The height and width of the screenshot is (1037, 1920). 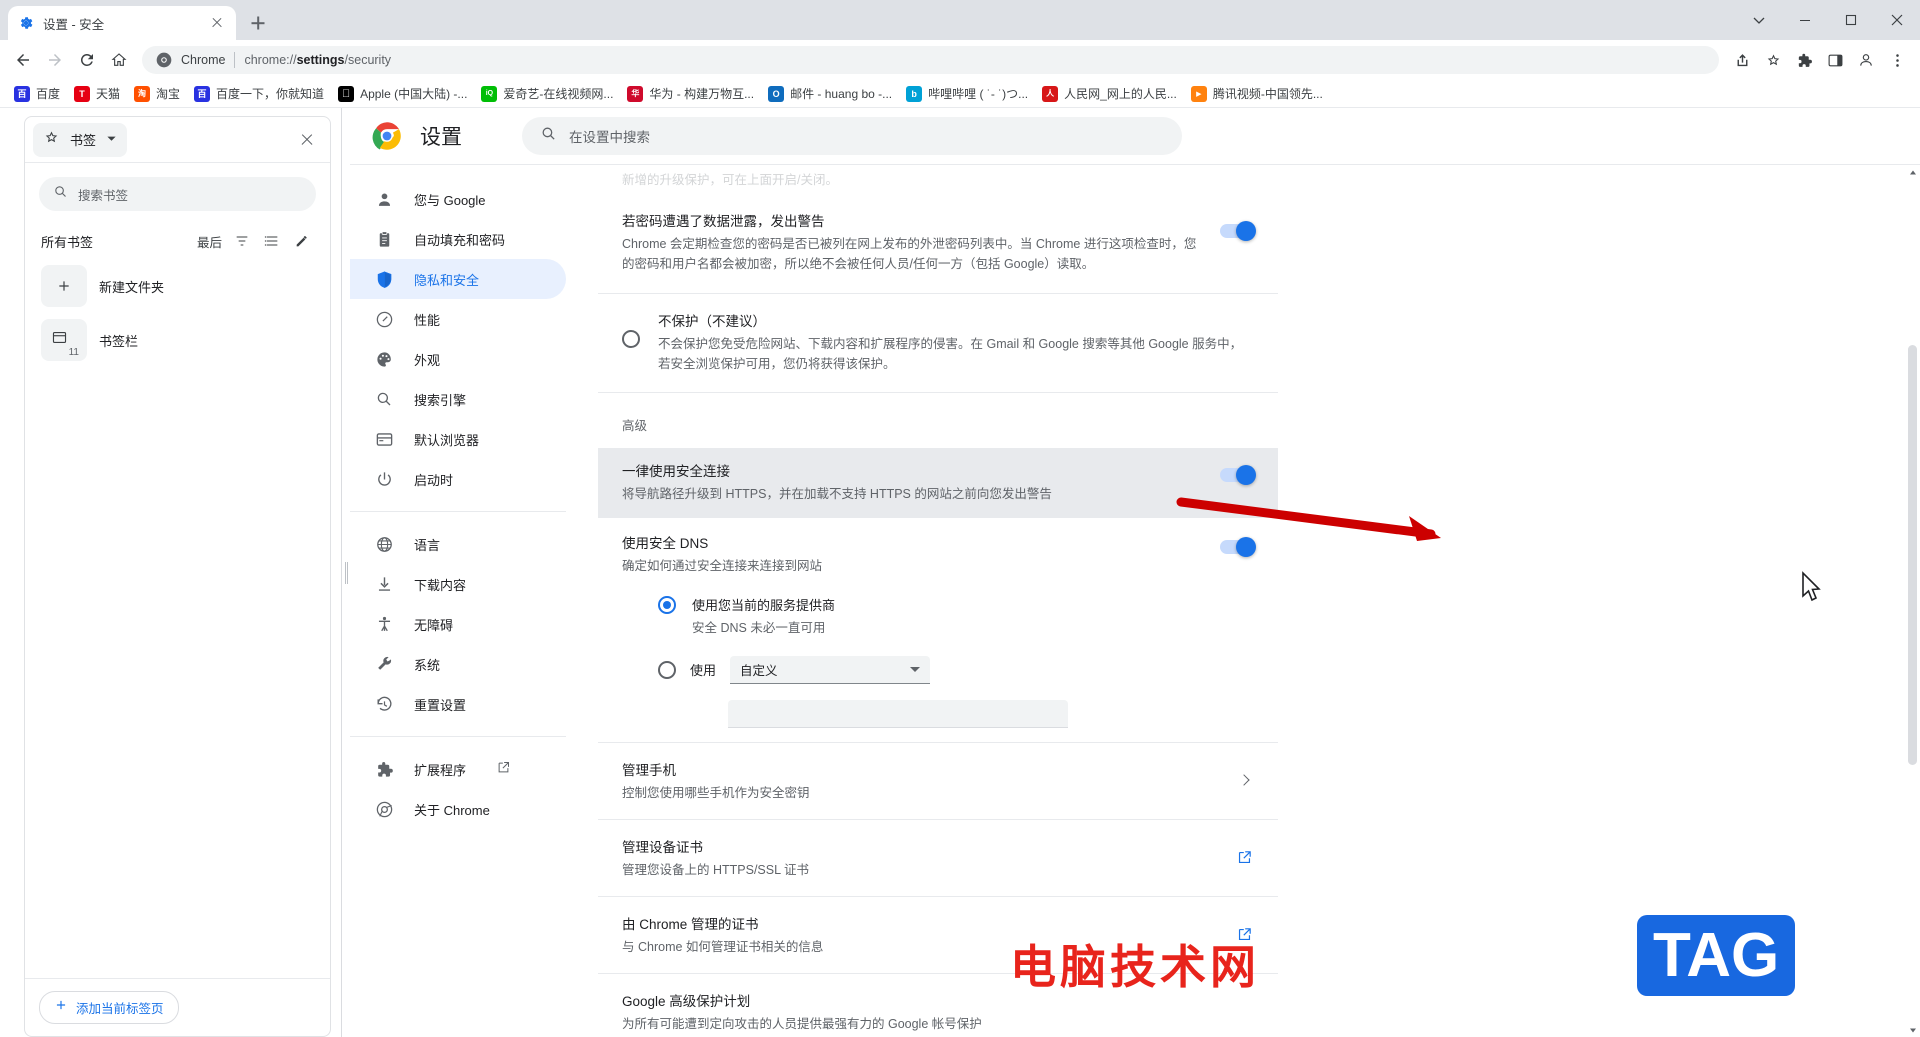 What do you see at coordinates (1897, 20) in the screenshot?
I see `close-icon` at bounding box center [1897, 20].